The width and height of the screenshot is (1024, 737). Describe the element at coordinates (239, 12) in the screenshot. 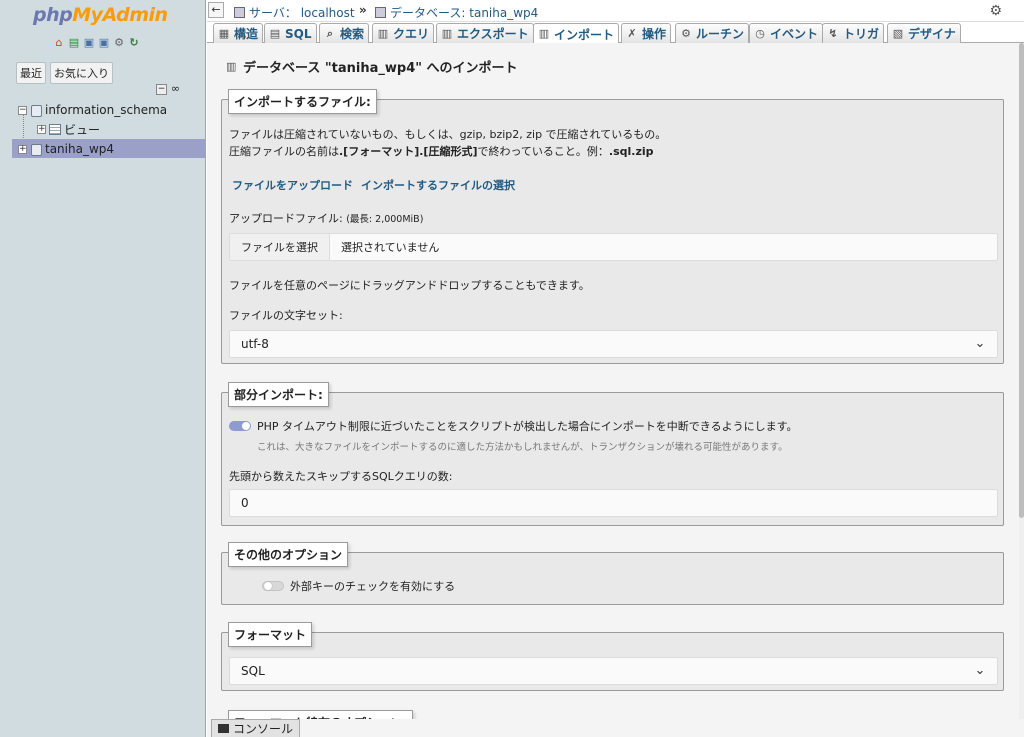

I see `server-icon` at that location.